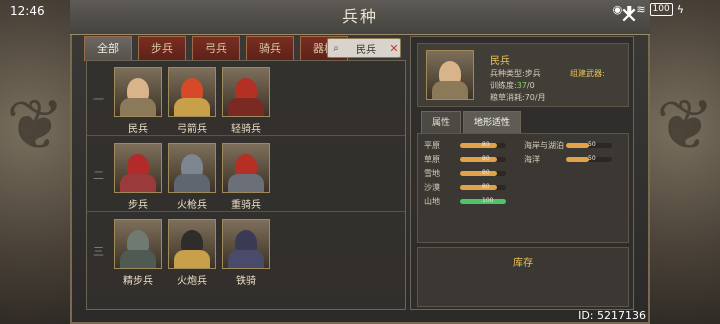 The height and width of the screenshot is (324, 720). I want to click on unit-row-3: 三 精步兵 火炮兵 铁骑, so click(246, 250).